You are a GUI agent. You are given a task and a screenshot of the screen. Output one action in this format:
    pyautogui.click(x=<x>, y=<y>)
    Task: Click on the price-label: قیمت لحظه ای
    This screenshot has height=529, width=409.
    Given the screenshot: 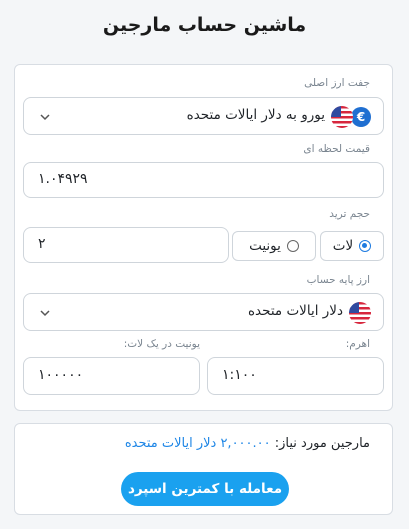 What is the action you would take?
    pyautogui.click(x=336, y=149)
    